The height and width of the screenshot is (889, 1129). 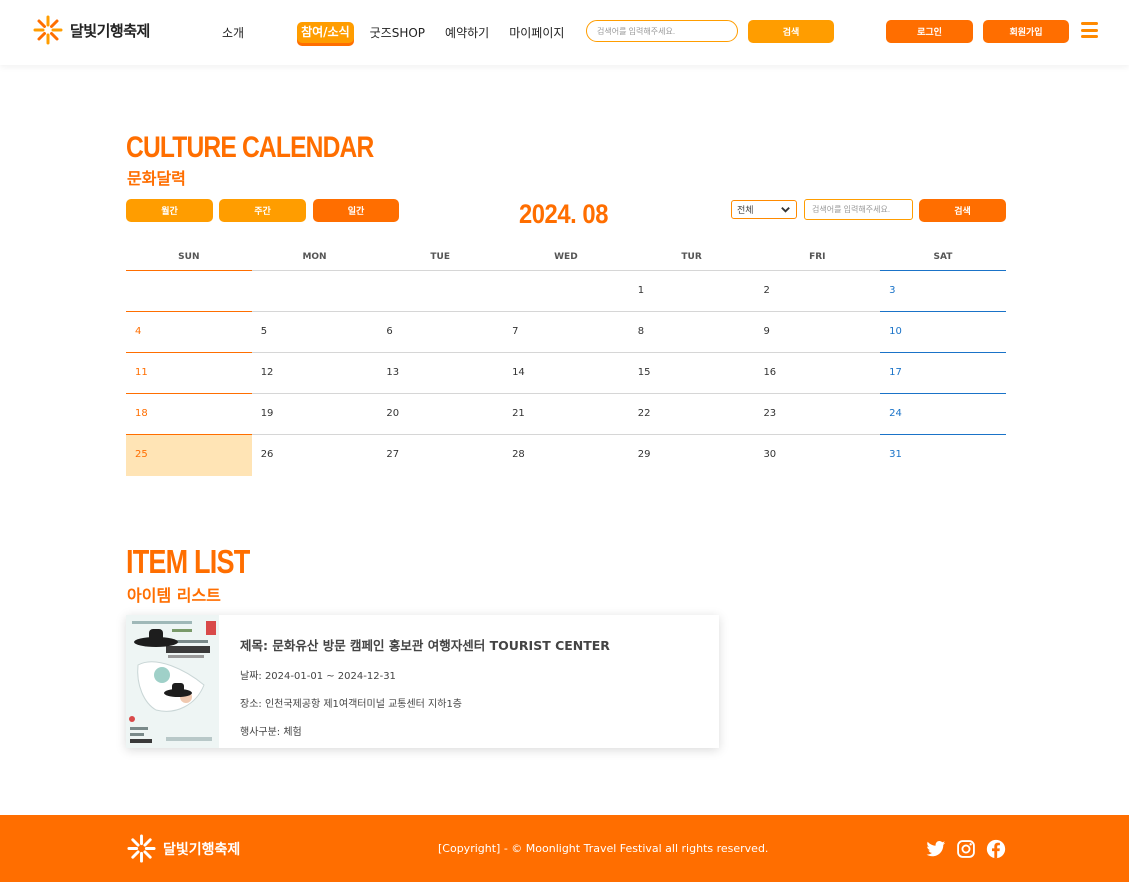 What do you see at coordinates (817, 373) in the screenshot?
I see `calendar-day-cell: 16` at bounding box center [817, 373].